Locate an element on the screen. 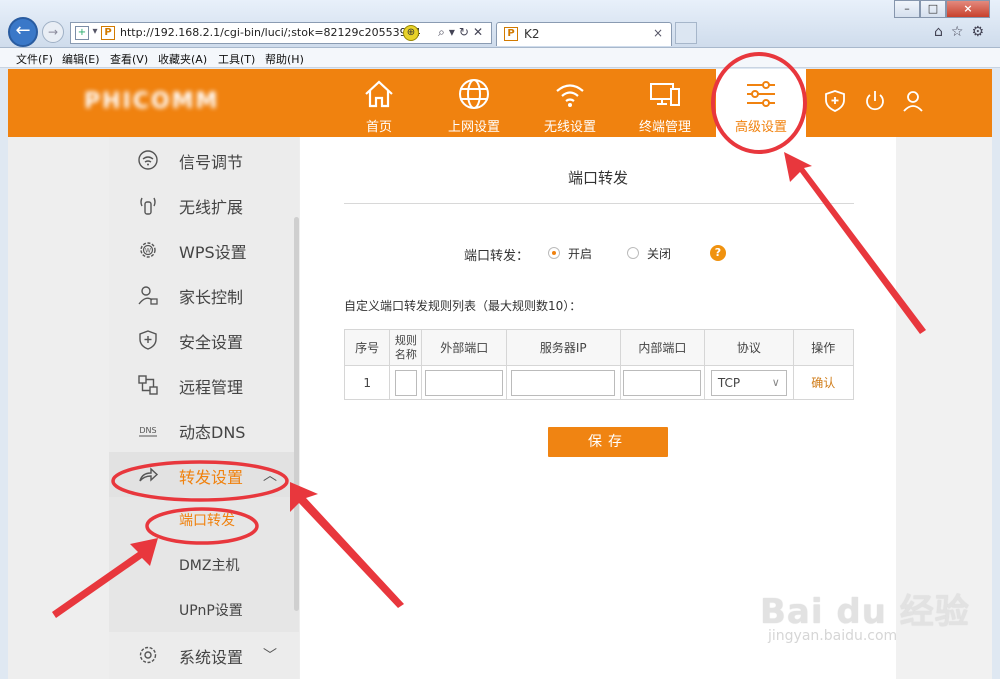 The width and height of the screenshot is (1000, 679). server-ip-input is located at coordinates (563, 382).